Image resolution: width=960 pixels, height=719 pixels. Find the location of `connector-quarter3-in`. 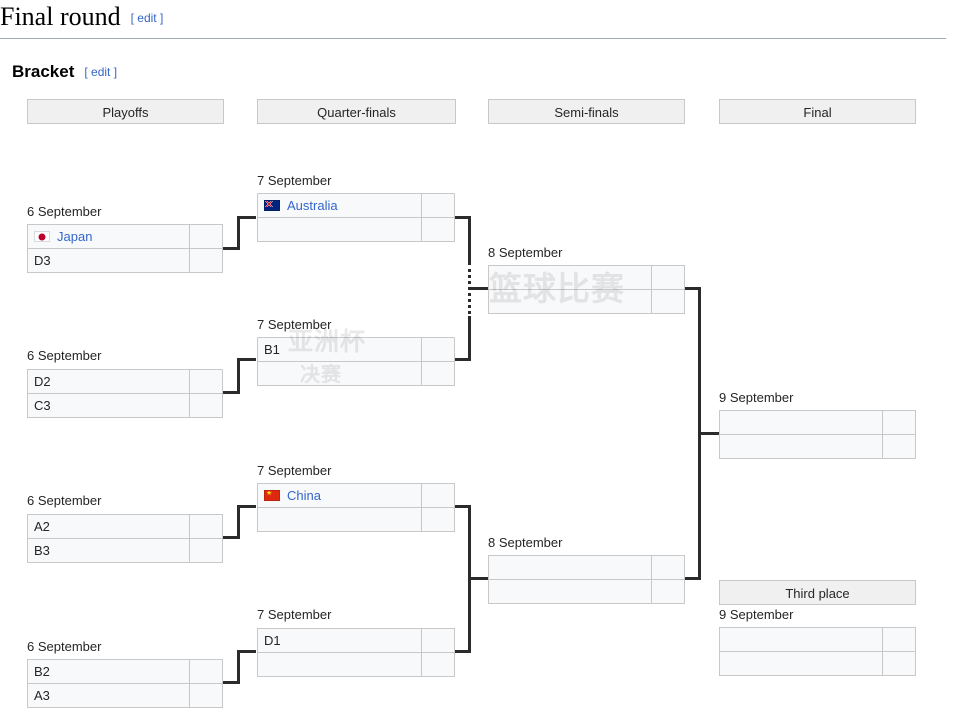

connector-quarter3-in is located at coordinates (246, 506).